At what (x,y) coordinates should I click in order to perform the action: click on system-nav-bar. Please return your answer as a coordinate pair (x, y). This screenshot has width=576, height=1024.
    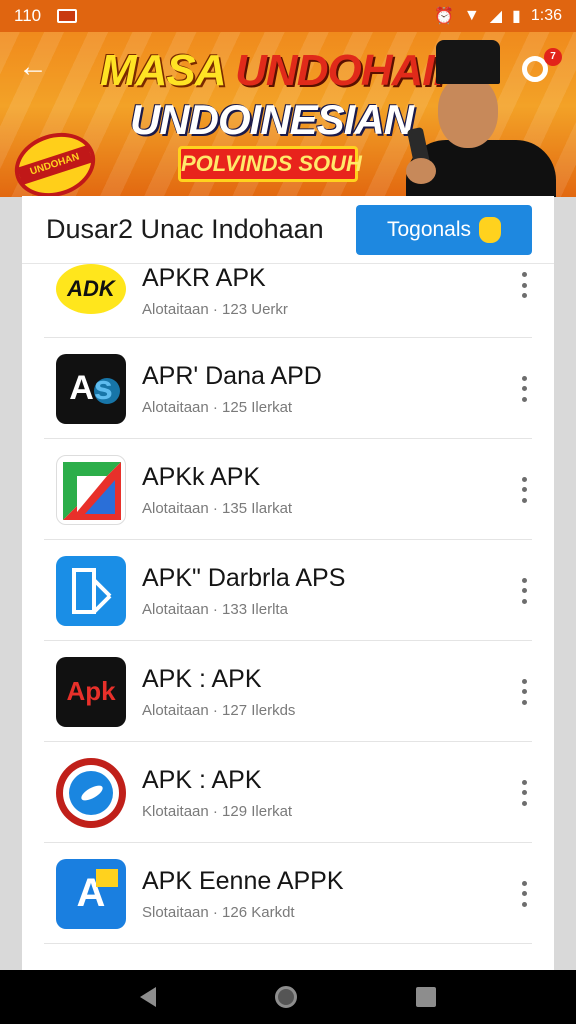
    Looking at the image, I should click on (288, 997).